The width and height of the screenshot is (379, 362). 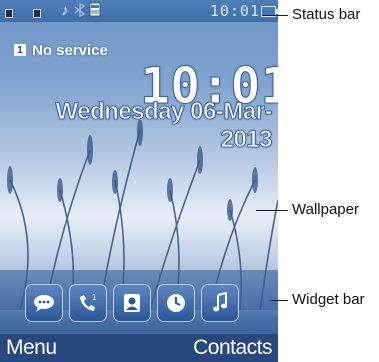 I want to click on call-log-icon: 1, so click(x=88, y=302).